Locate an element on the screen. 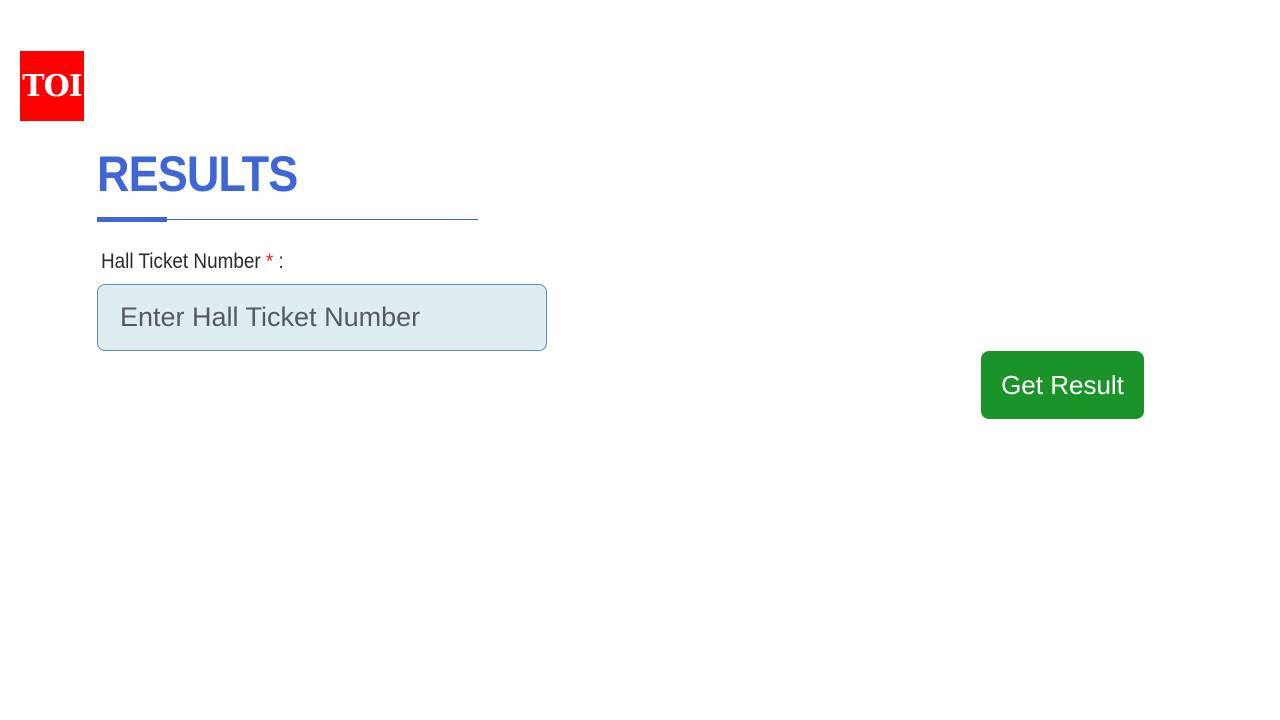  get-result-button: Get Result is located at coordinates (1062, 385).